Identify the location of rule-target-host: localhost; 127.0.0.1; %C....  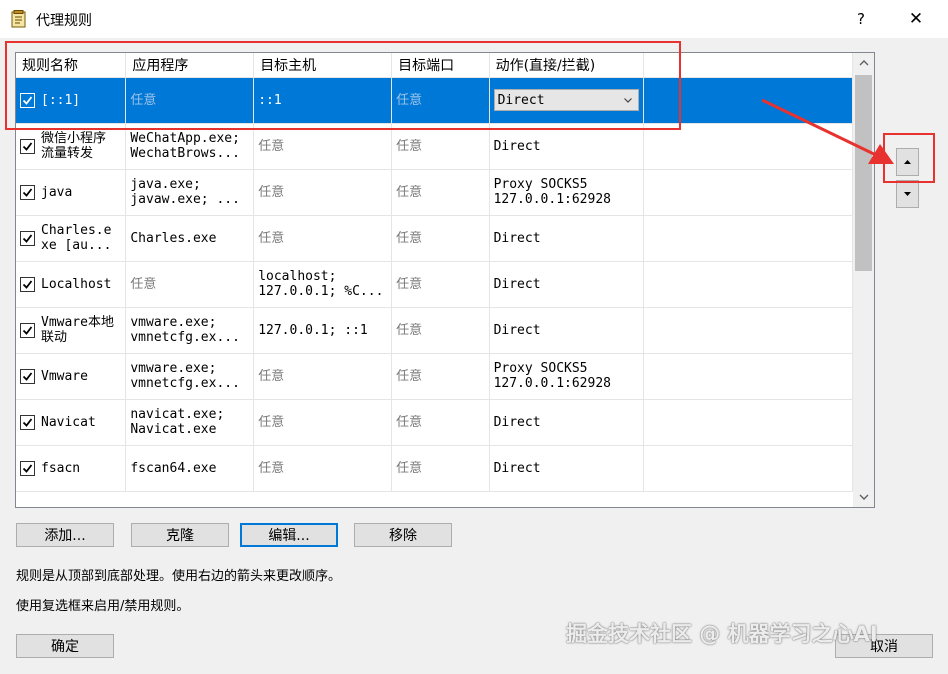
(321, 284).